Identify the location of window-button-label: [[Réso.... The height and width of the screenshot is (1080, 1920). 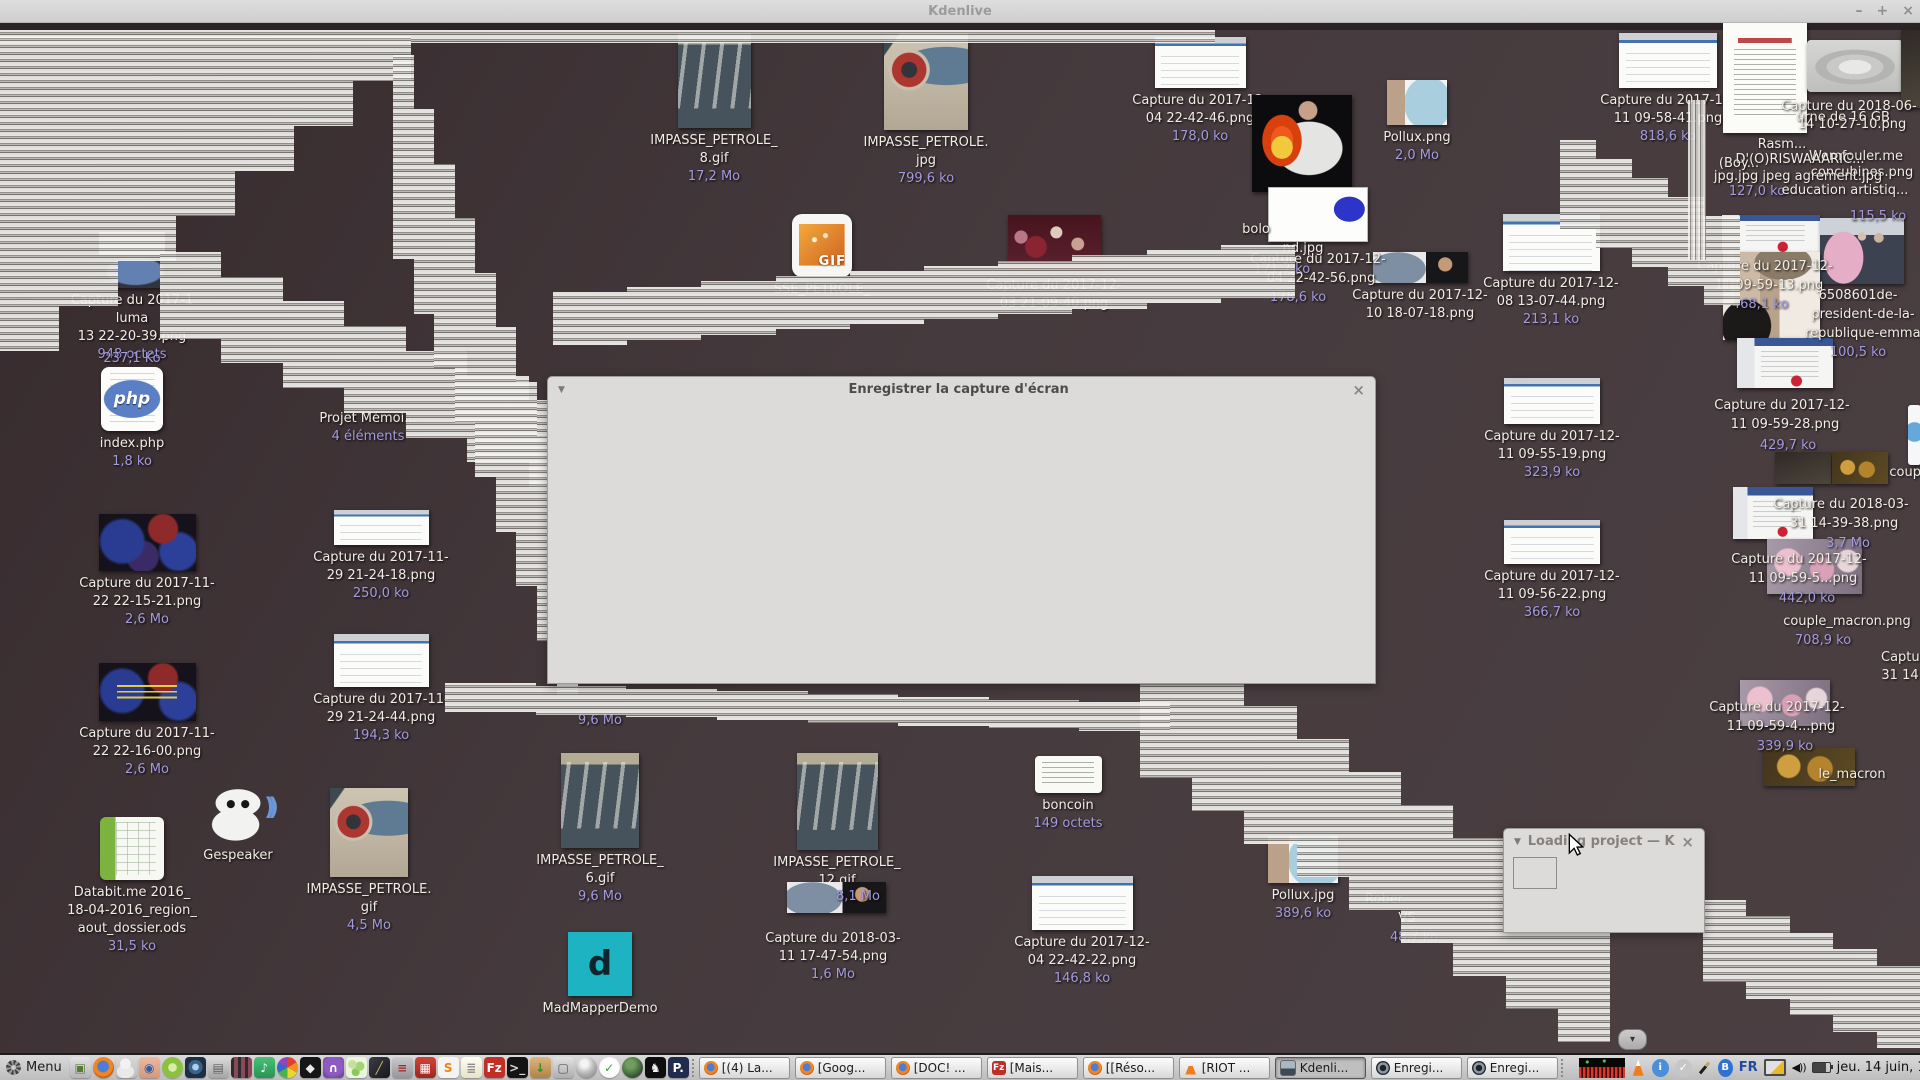
(1130, 1067).